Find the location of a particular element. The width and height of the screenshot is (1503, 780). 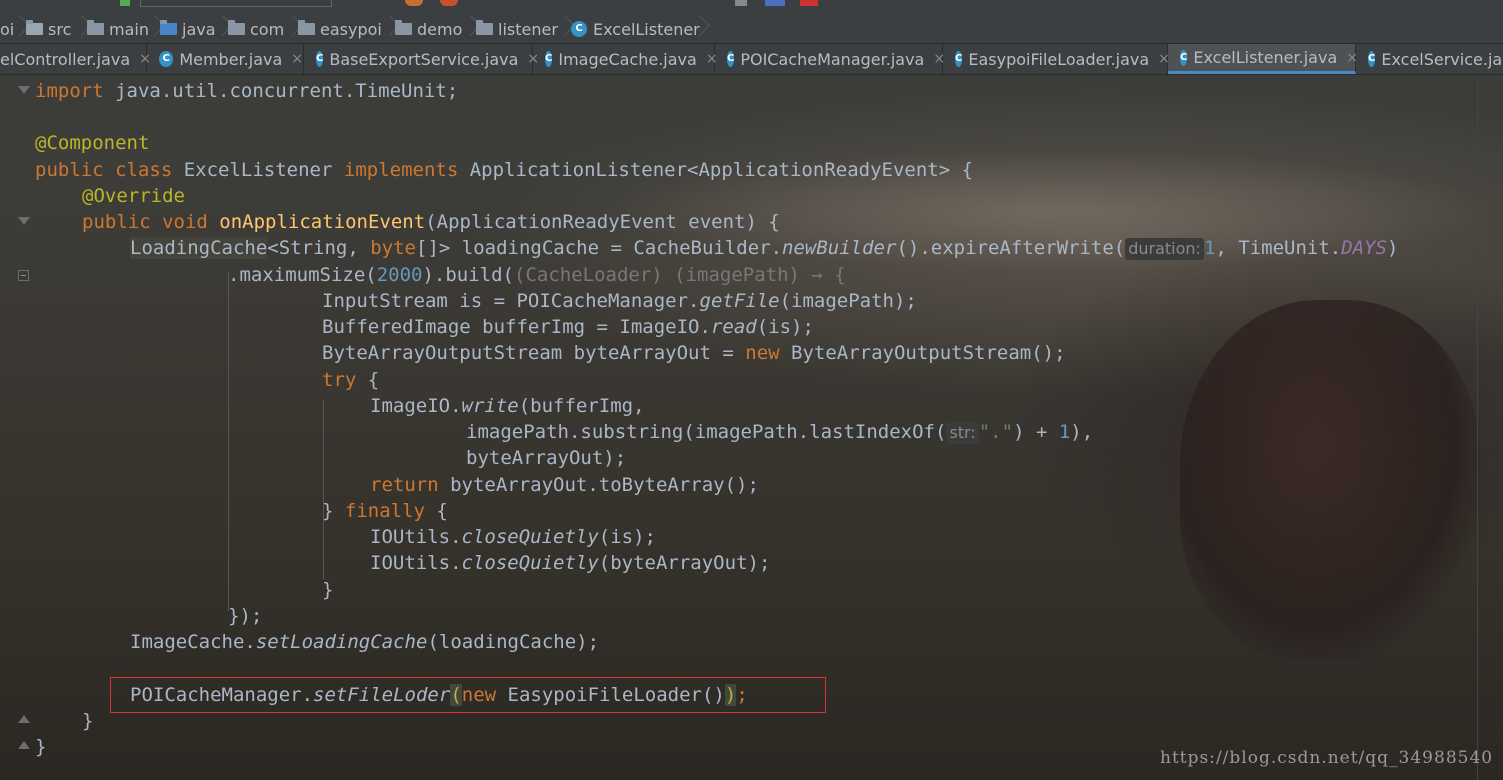

run-config-icon is located at coordinates (125, 3).